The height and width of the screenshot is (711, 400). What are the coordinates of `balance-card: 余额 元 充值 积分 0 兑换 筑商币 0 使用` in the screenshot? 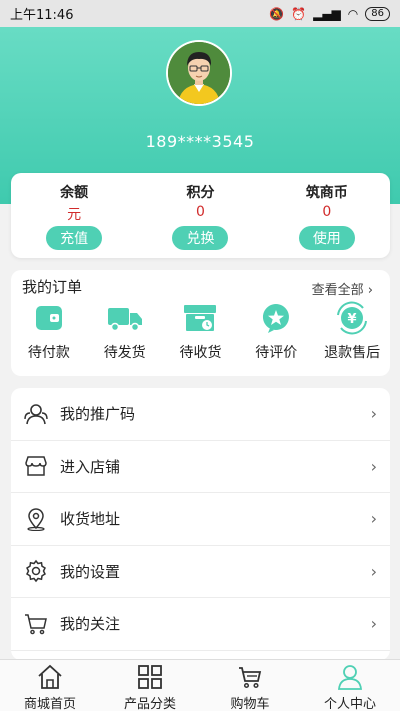 It's located at (200, 215).